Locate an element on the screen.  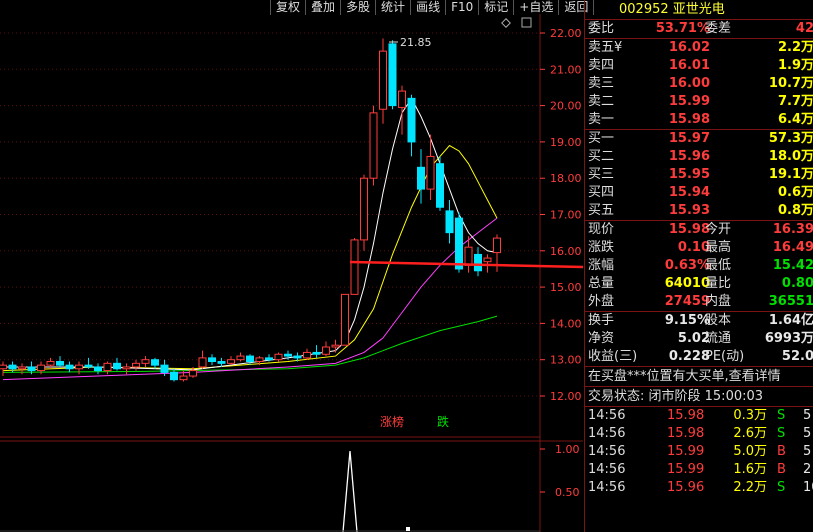
toolbar-fuquan: 复权 is located at coordinates (287, 7).